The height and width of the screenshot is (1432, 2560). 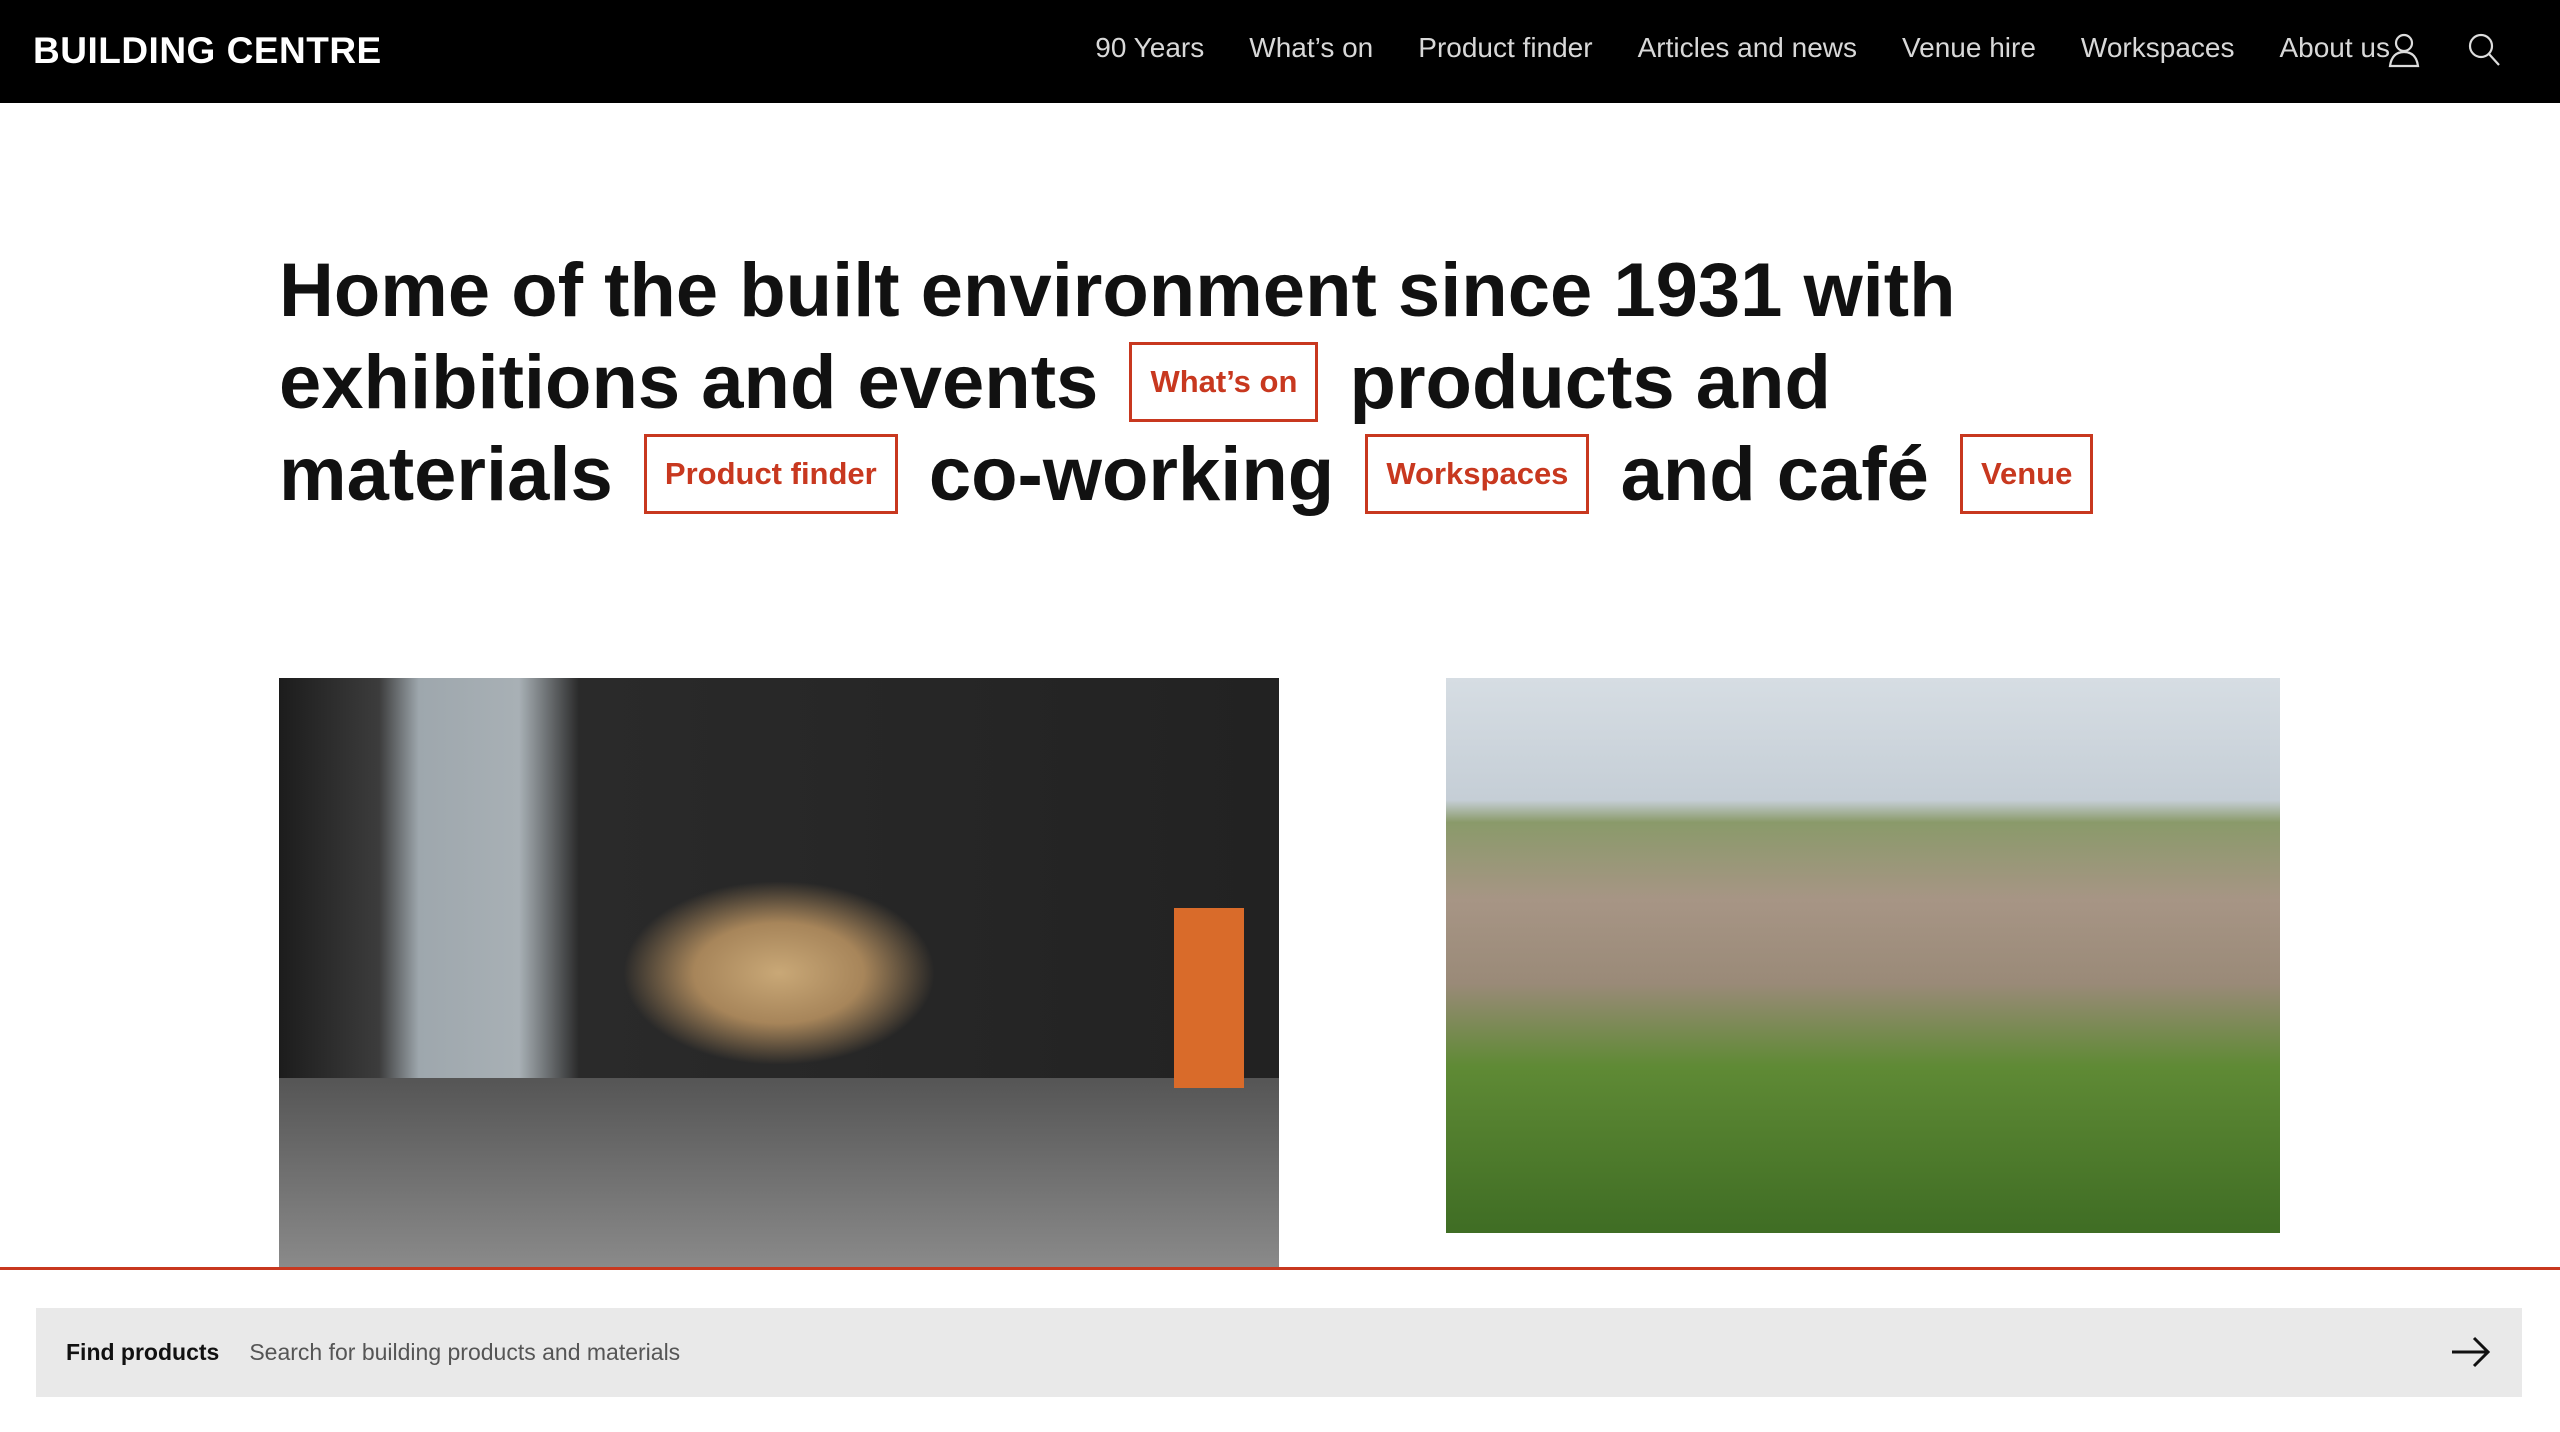 I want to click on hero-text: and café, so click(x=1774, y=474).